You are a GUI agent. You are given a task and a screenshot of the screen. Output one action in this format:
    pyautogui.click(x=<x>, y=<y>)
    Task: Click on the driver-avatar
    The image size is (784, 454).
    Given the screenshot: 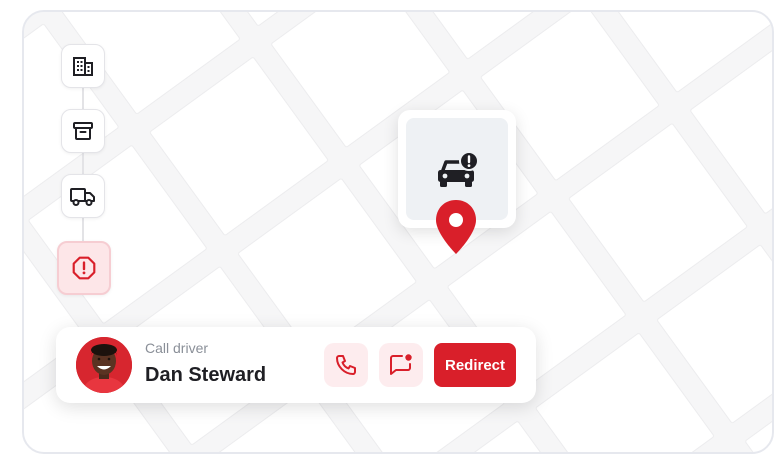 What is the action you would take?
    pyautogui.click(x=104, y=365)
    